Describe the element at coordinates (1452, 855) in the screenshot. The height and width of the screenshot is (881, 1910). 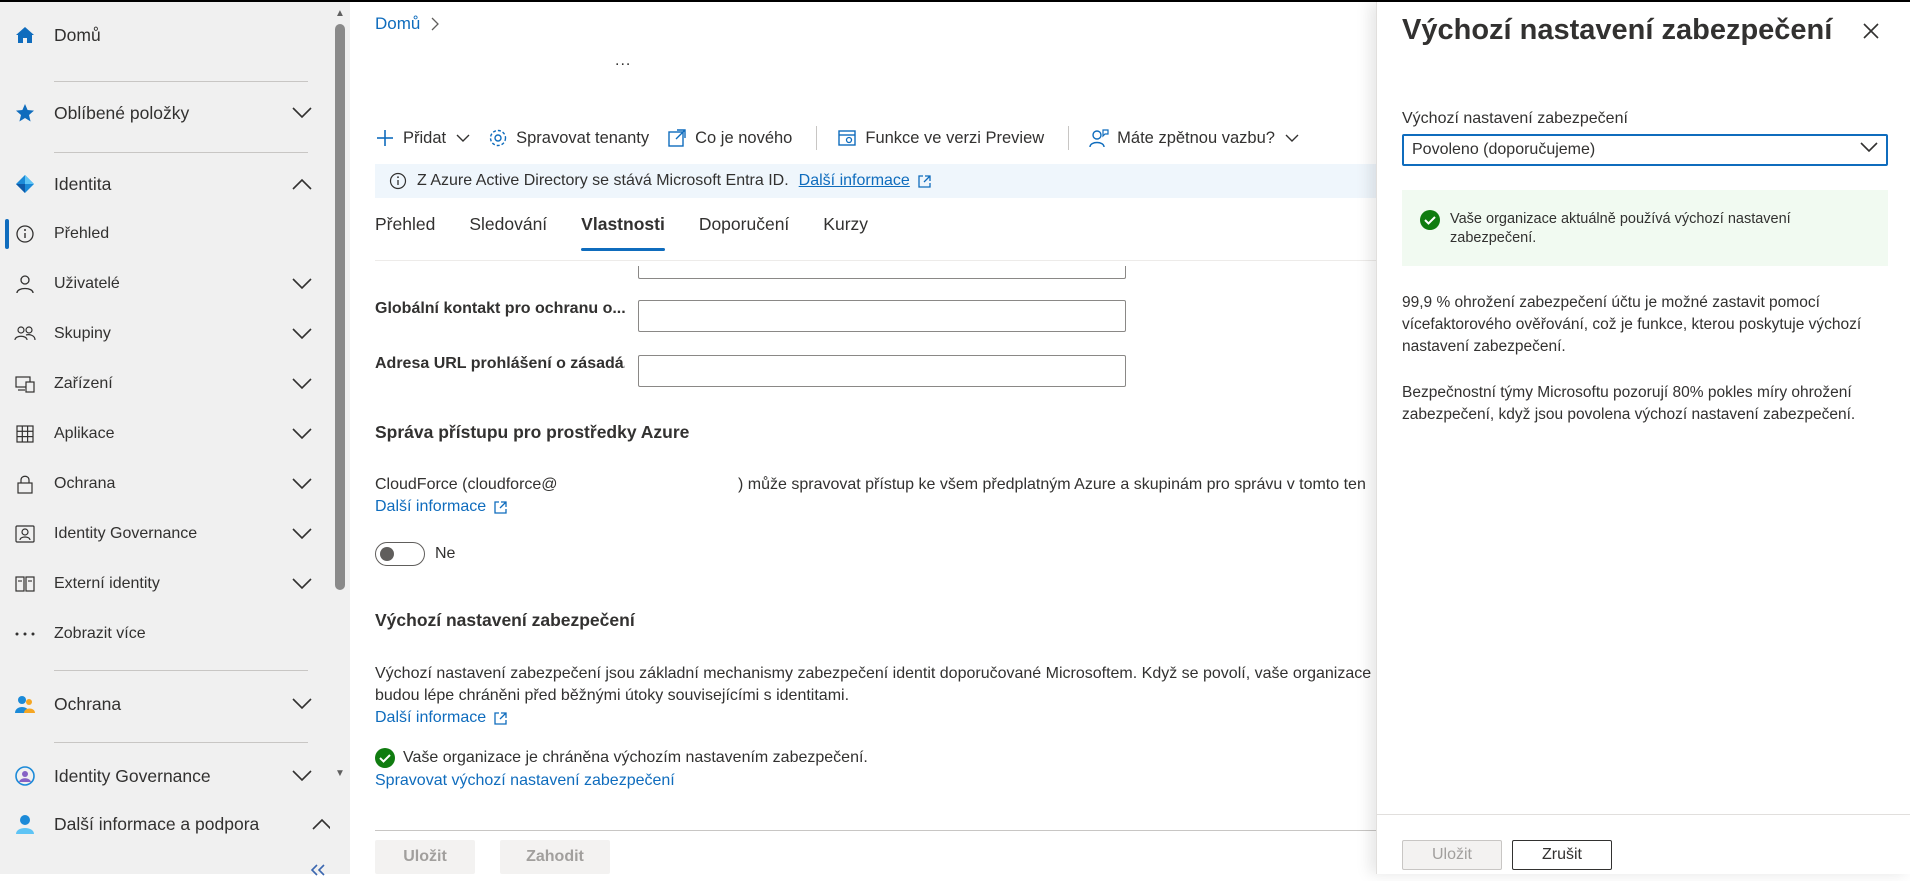
I see `panel-save-button: Uložit` at that location.